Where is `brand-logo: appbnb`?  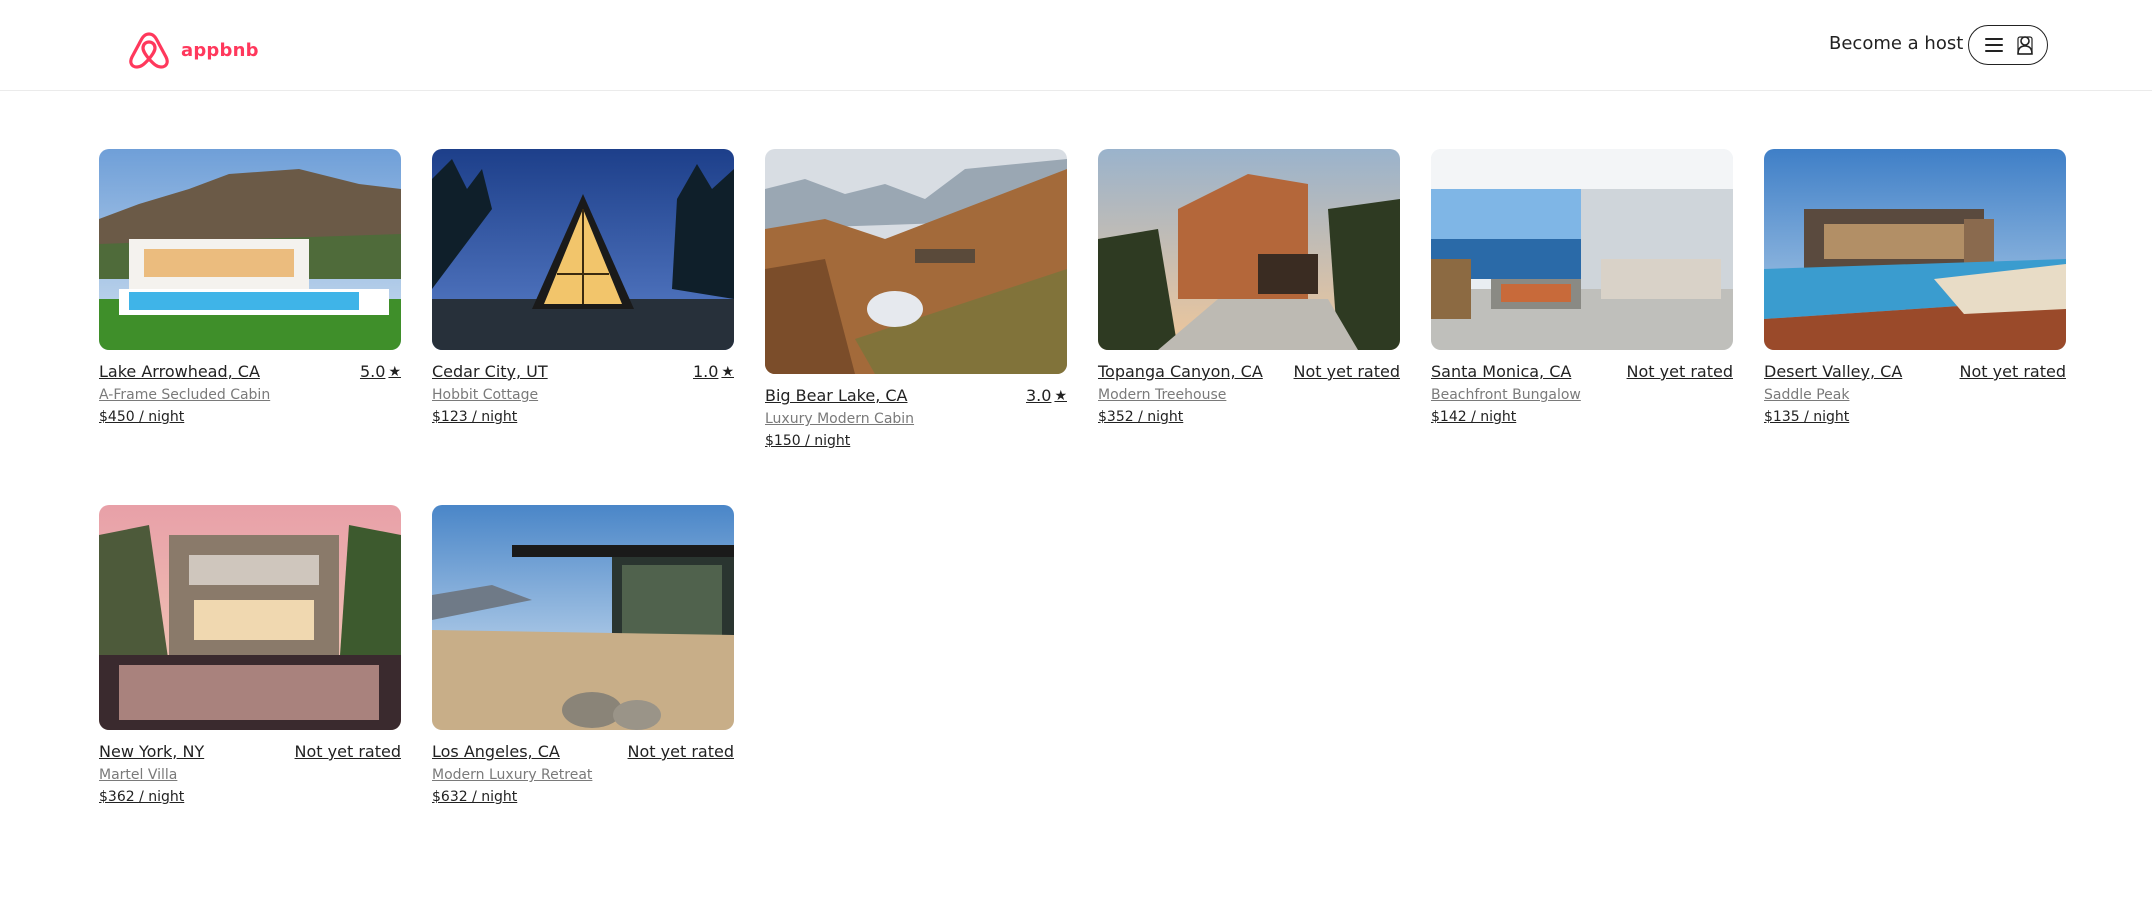
brand-logo: appbnb is located at coordinates (191, 50).